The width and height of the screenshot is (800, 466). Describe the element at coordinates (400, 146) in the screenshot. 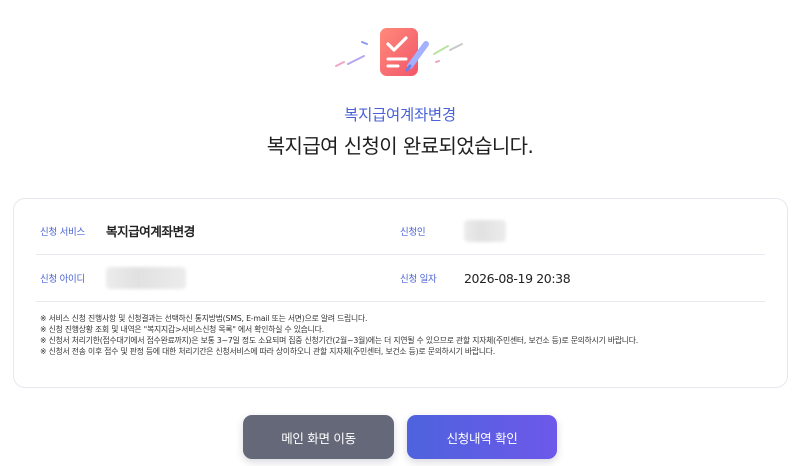

I see `completion-message: 복지급여 신청이 완료되었습니다.` at that location.